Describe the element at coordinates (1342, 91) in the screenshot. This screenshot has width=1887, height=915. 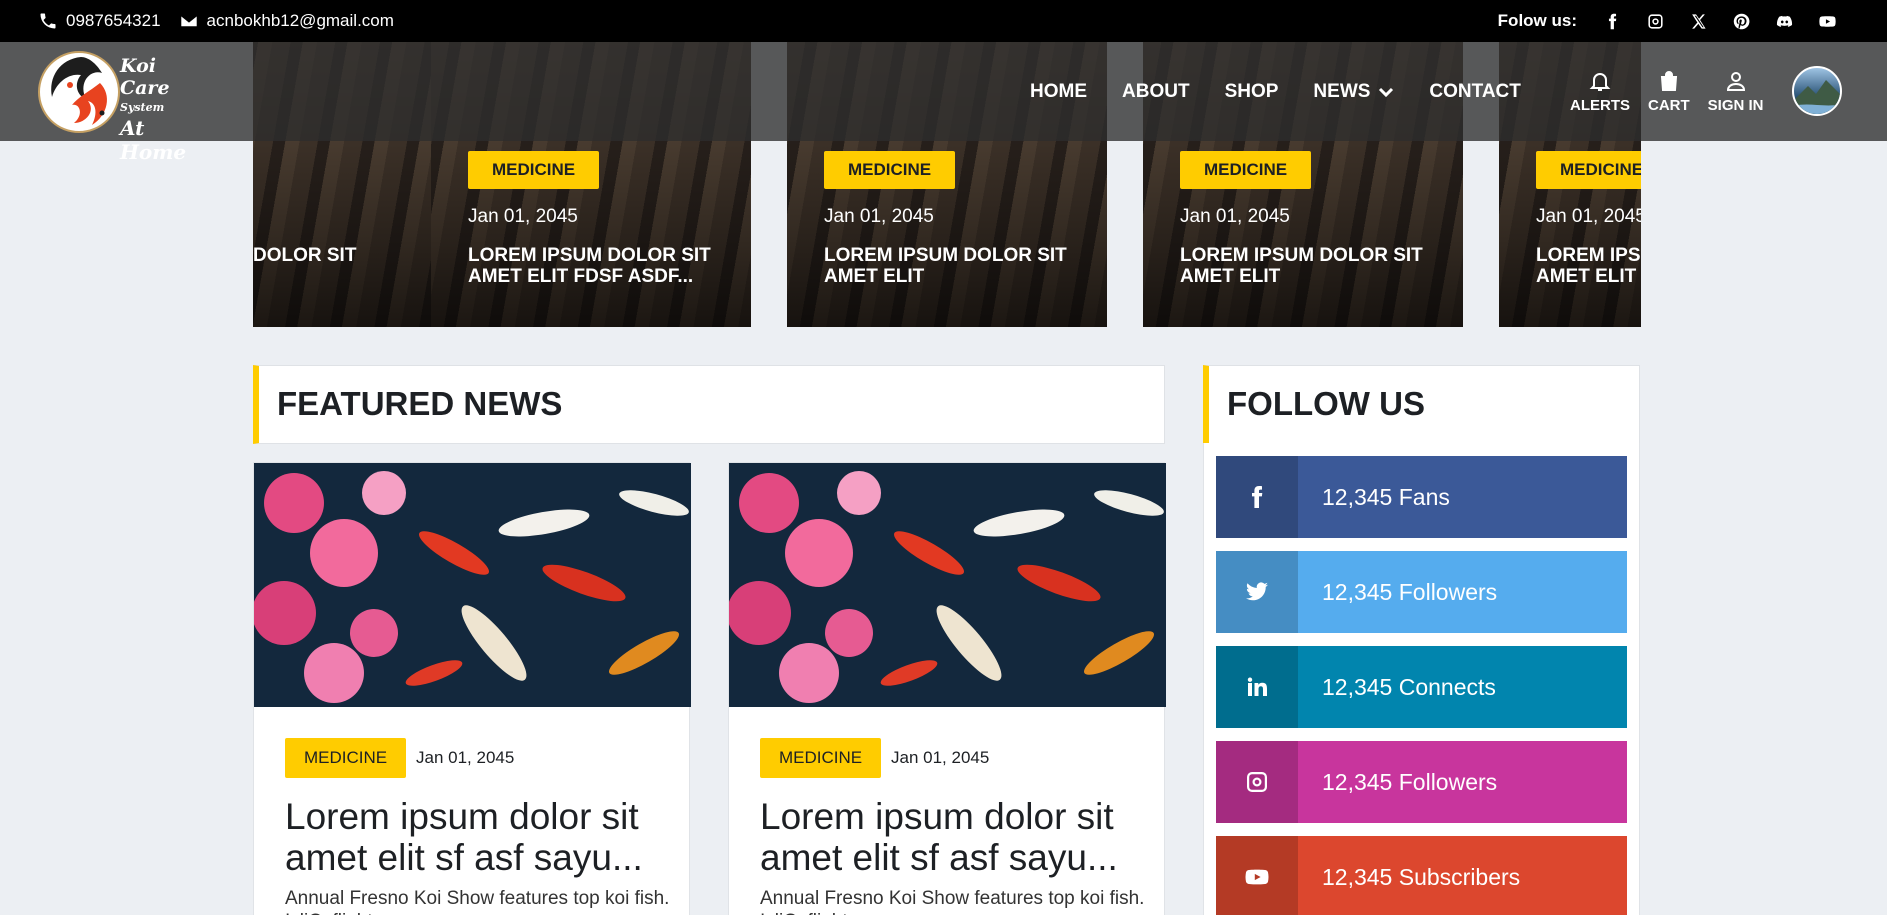
I see `nav-item-label: NEWS` at that location.